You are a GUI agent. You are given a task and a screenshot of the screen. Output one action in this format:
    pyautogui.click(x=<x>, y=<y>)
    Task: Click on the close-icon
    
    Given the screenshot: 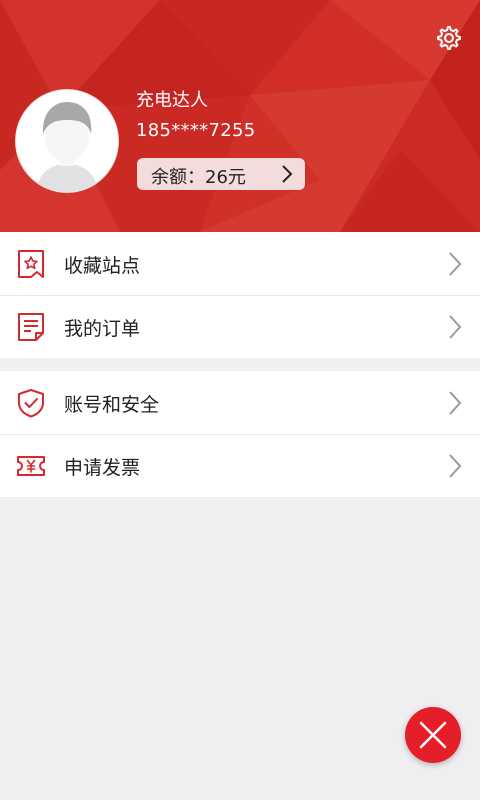 What is the action you would take?
    pyautogui.click(x=433, y=735)
    